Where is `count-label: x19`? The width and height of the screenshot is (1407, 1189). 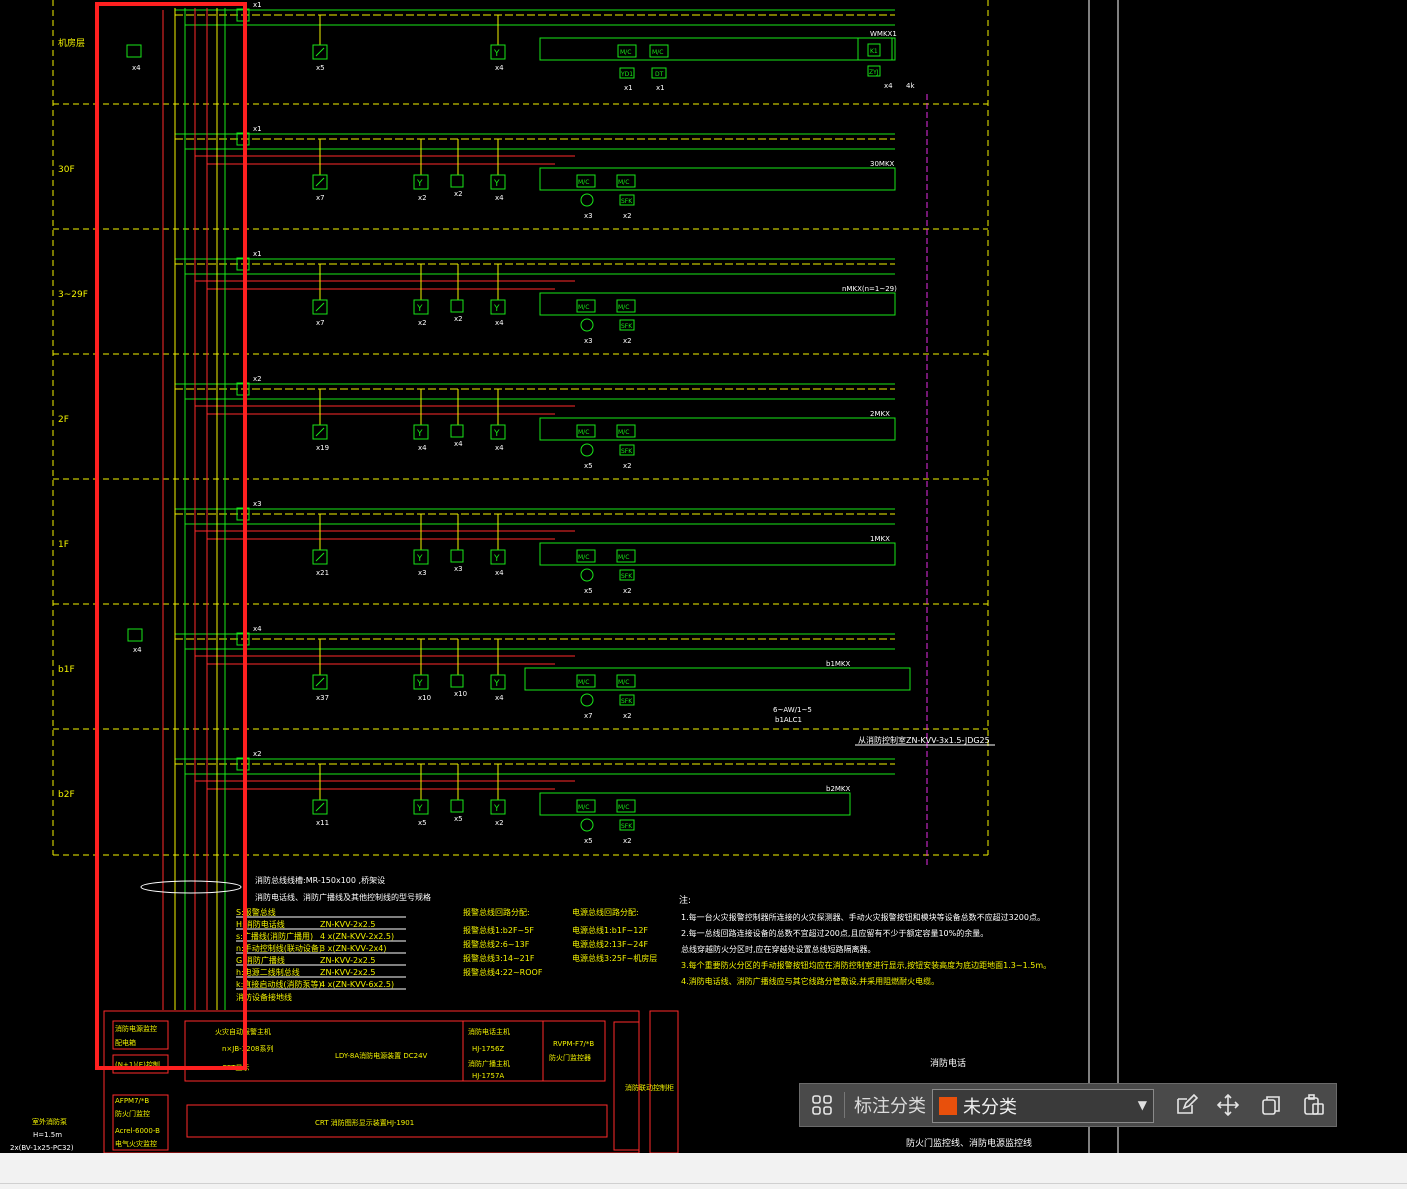 count-label: x19 is located at coordinates (322, 448).